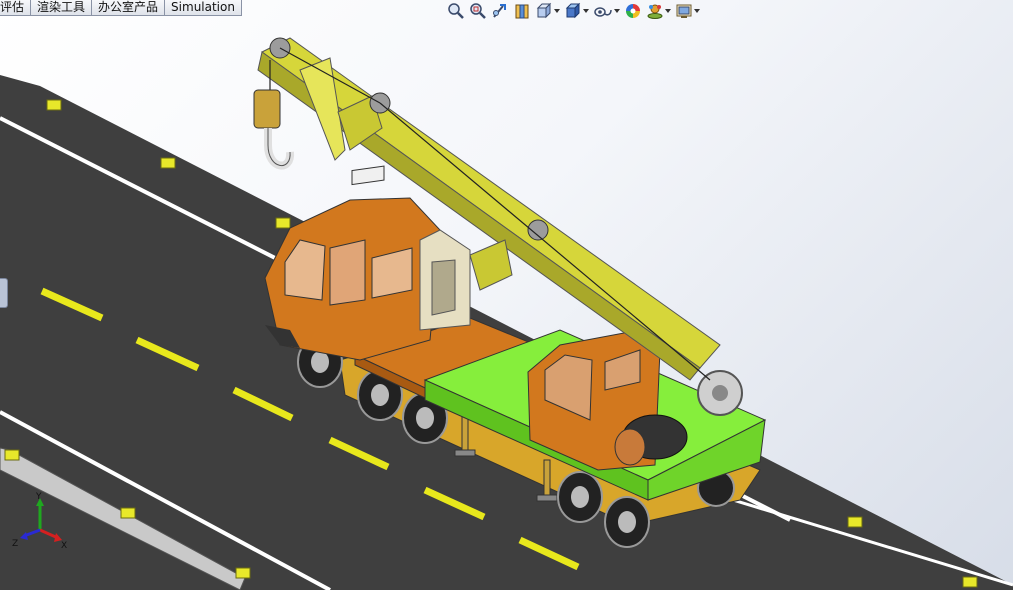 The width and height of the screenshot is (1013, 590). I want to click on edit-appearance-icon, so click(633, 11).